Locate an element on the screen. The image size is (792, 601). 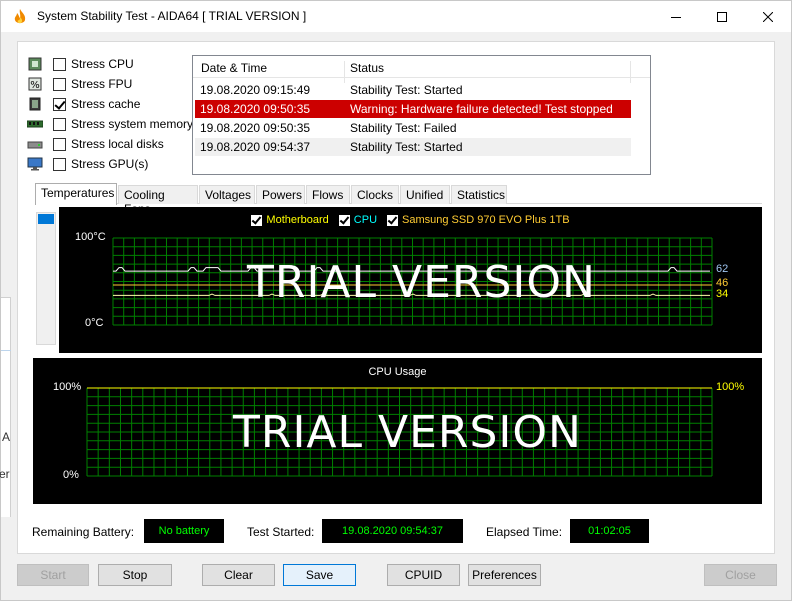
fpu-percent-icon: % is located at coordinates (35, 84).